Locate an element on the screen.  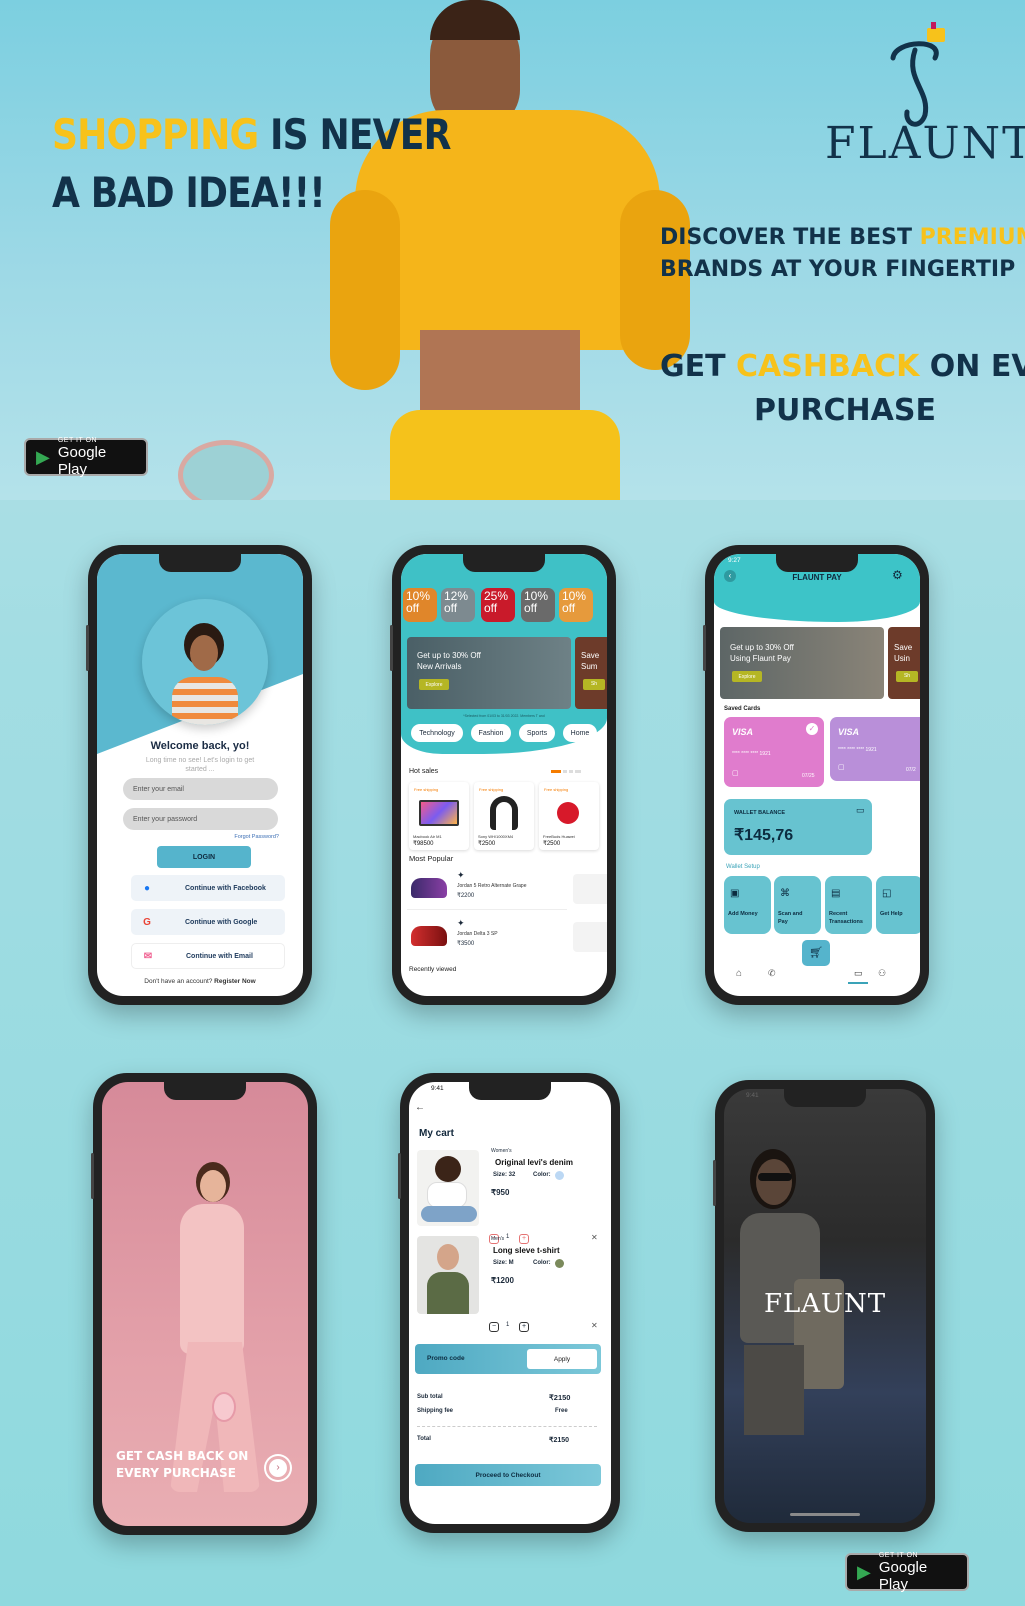
remove-item-icon: ✕ is located at coordinates (594, 1325).